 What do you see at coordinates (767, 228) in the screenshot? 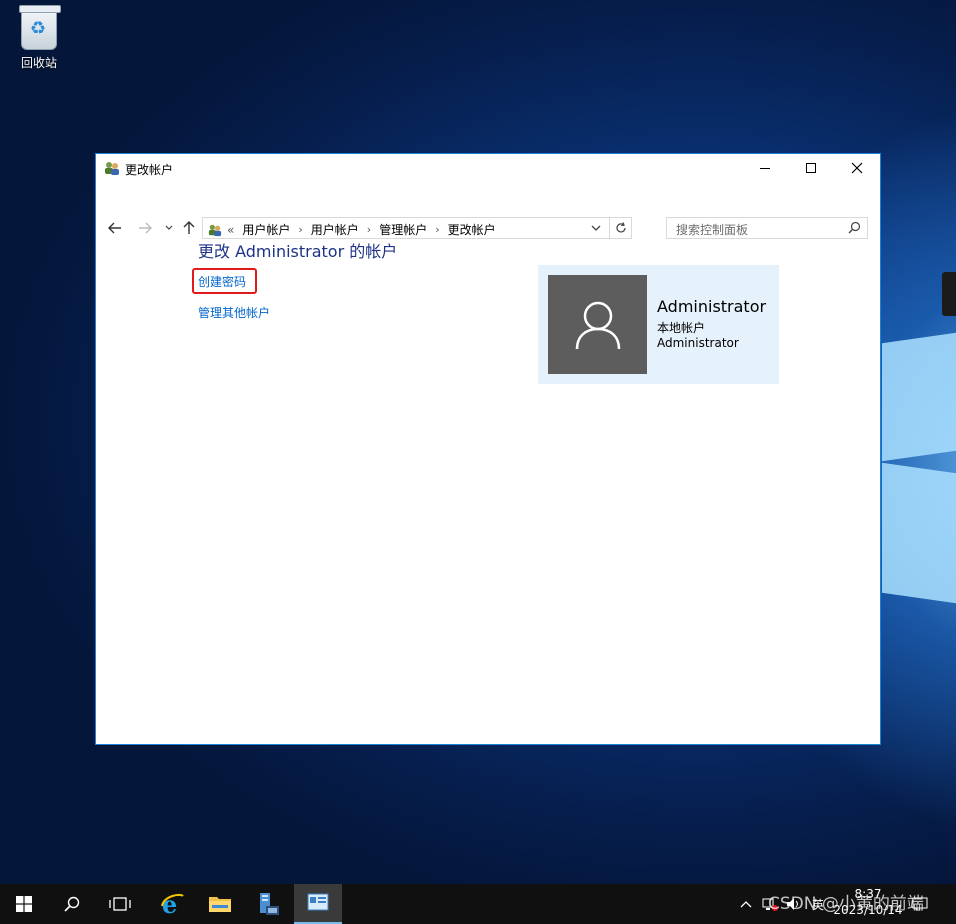
I see `search-box: 搜索控制面板` at bounding box center [767, 228].